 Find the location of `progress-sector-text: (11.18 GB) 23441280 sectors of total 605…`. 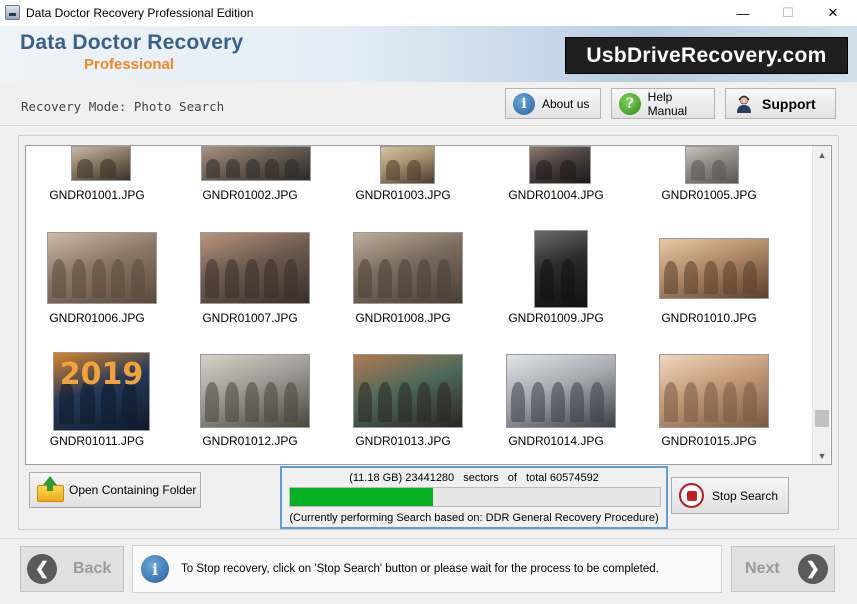

progress-sector-text: (11.18 GB) 23441280 sectors of total 605… is located at coordinates (474, 478).